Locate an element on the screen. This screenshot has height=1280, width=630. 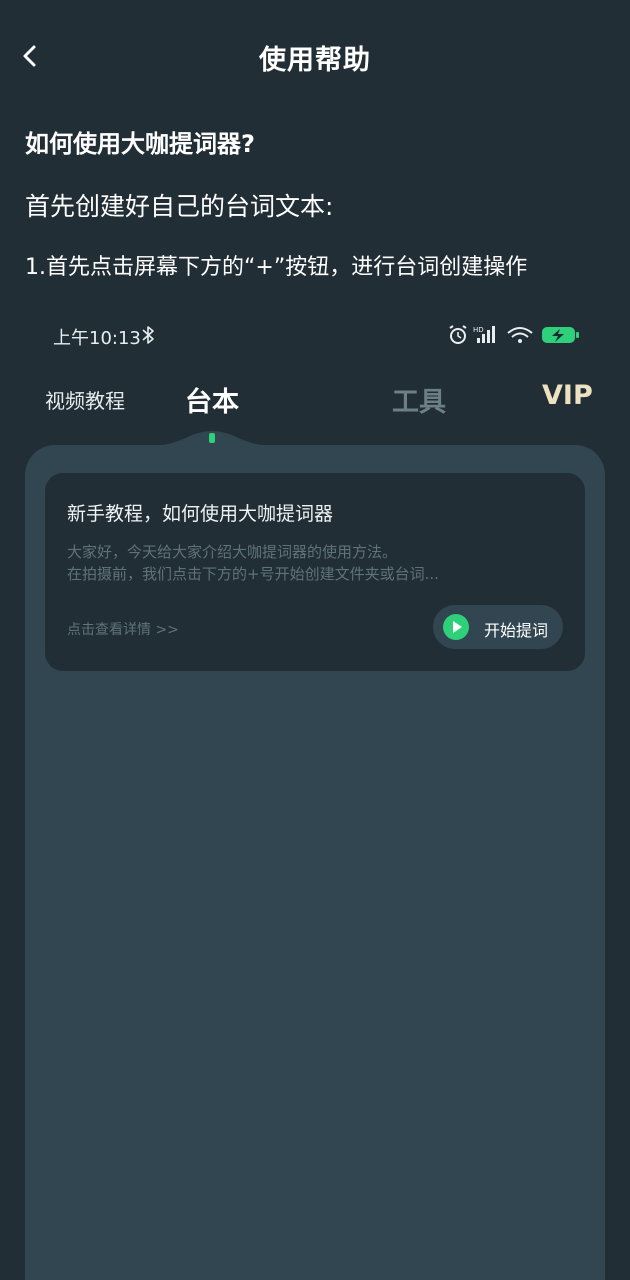
tab-vip: VIP is located at coordinates (567, 395).